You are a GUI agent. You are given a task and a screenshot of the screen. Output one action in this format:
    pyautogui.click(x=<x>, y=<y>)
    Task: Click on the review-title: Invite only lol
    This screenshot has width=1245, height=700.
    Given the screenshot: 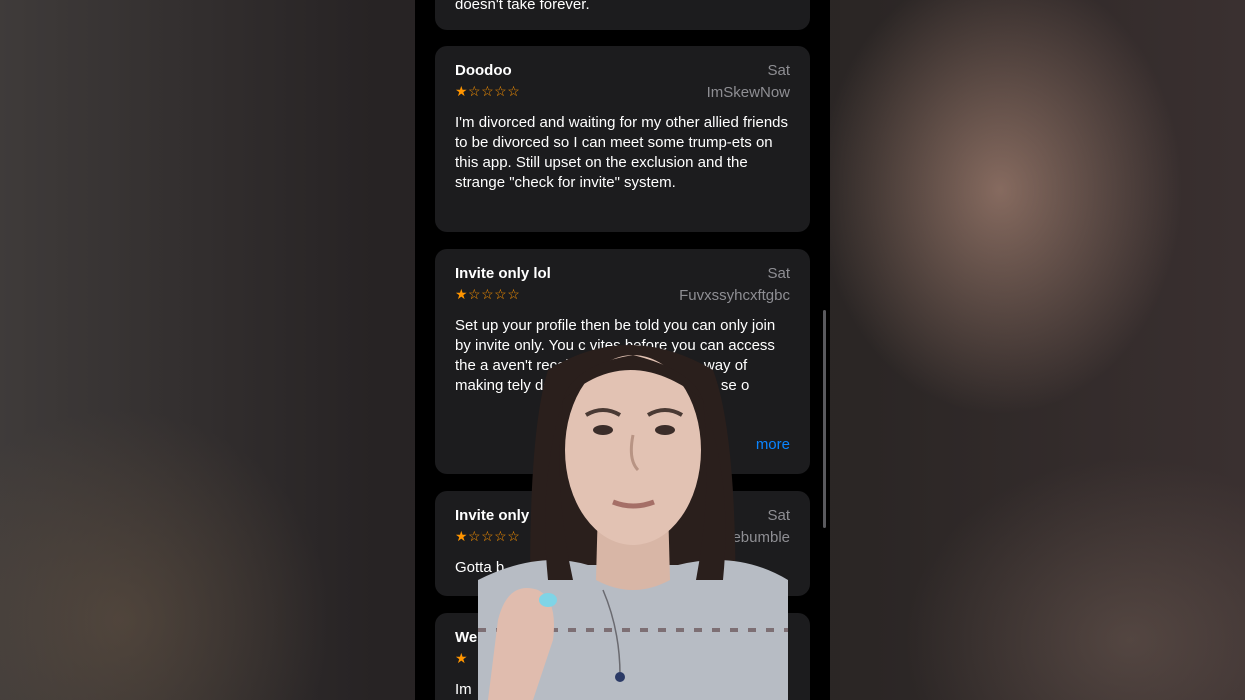 What is the action you would take?
    pyautogui.click(x=503, y=273)
    